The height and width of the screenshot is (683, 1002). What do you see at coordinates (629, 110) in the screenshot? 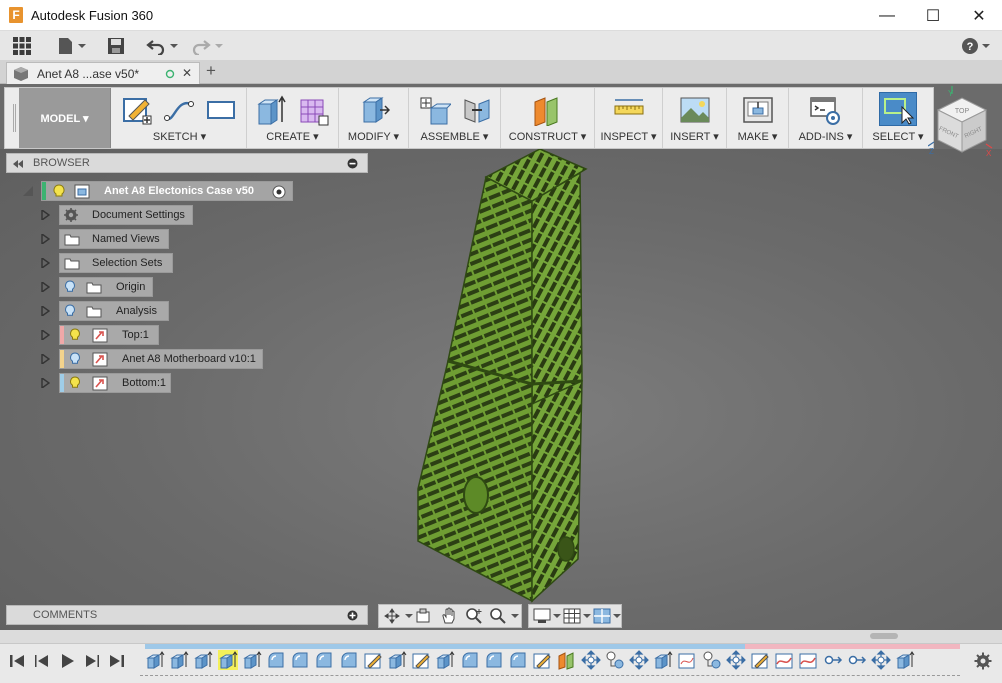
I see `measure-icon` at bounding box center [629, 110].